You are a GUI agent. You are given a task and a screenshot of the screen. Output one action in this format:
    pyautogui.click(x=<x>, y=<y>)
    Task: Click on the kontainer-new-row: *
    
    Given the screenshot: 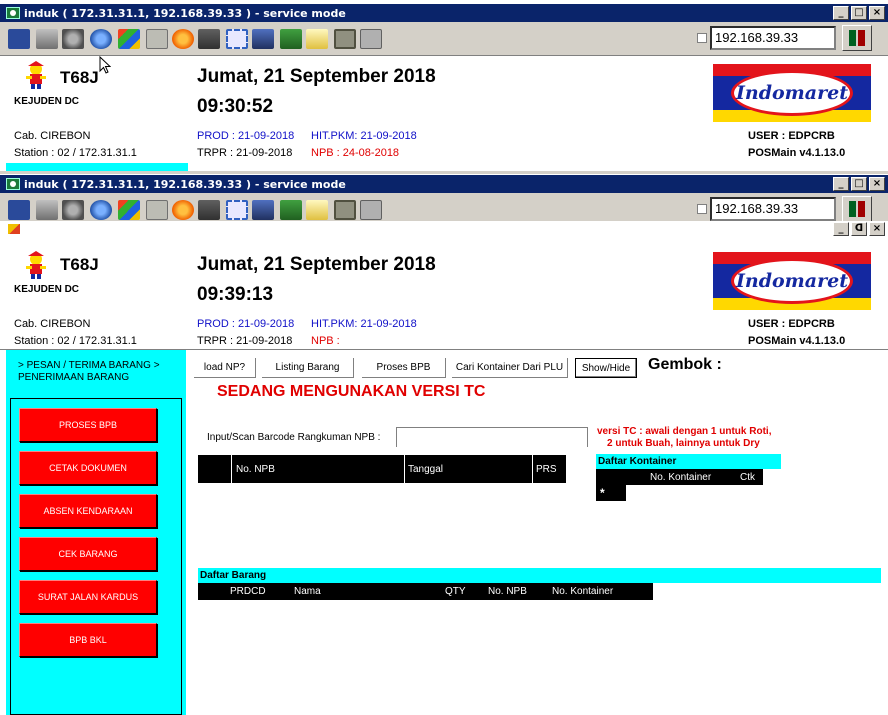 What is the action you would take?
    pyautogui.click(x=611, y=493)
    